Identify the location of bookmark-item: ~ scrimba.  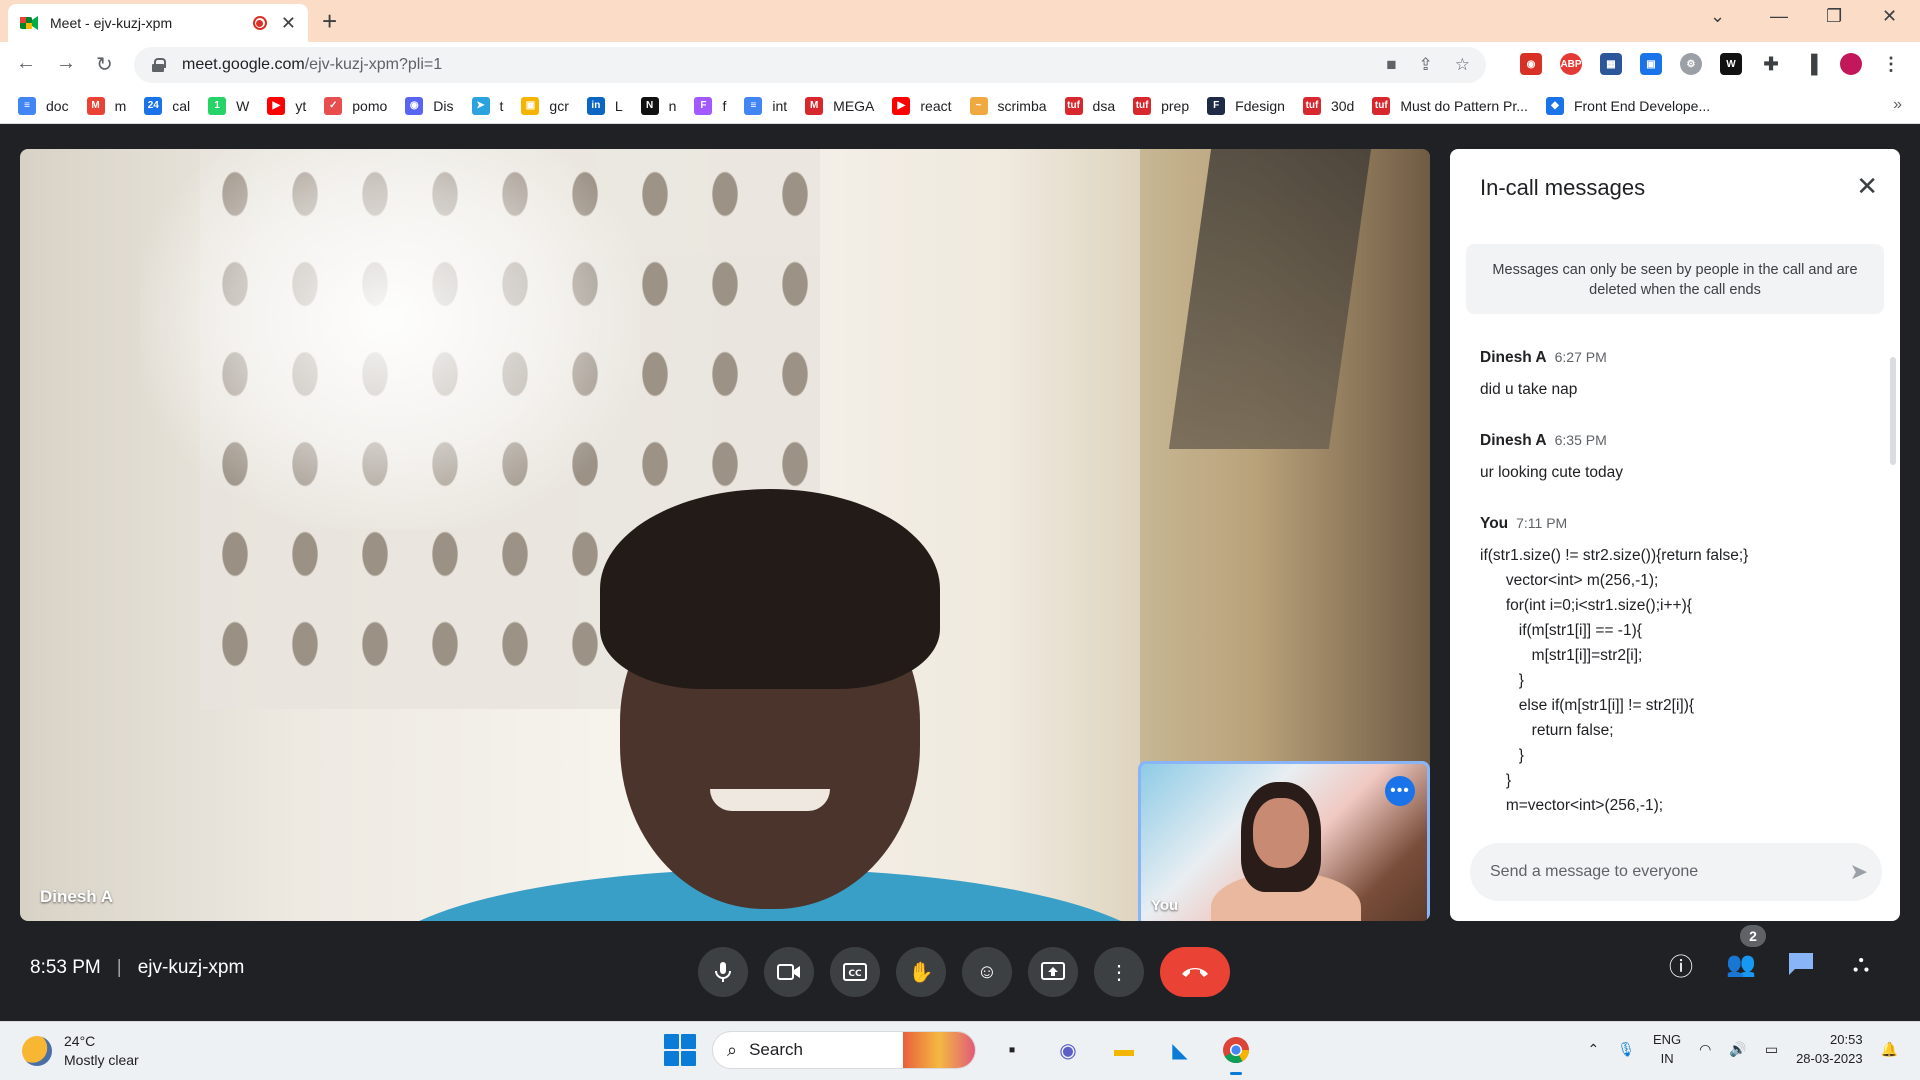
(1008, 105).